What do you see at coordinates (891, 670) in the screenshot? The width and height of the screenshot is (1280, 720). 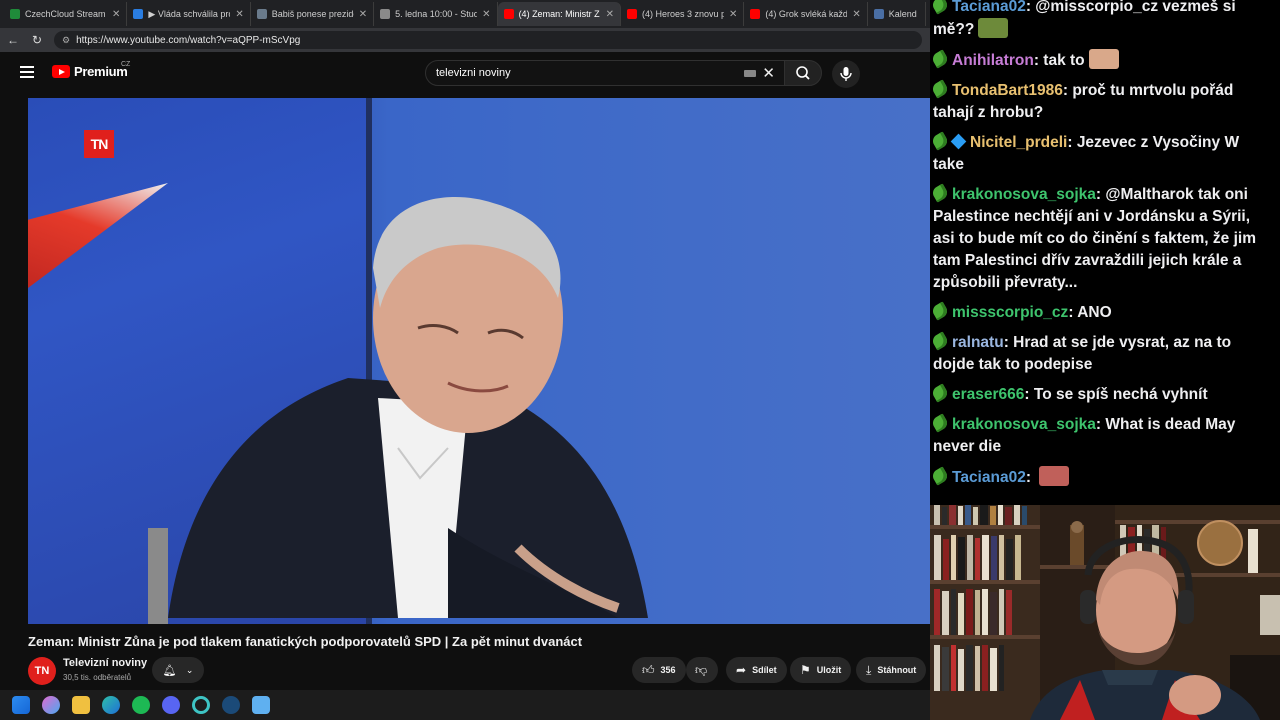 I see `download-button: ⤓ Stáhnout` at bounding box center [891, 670].